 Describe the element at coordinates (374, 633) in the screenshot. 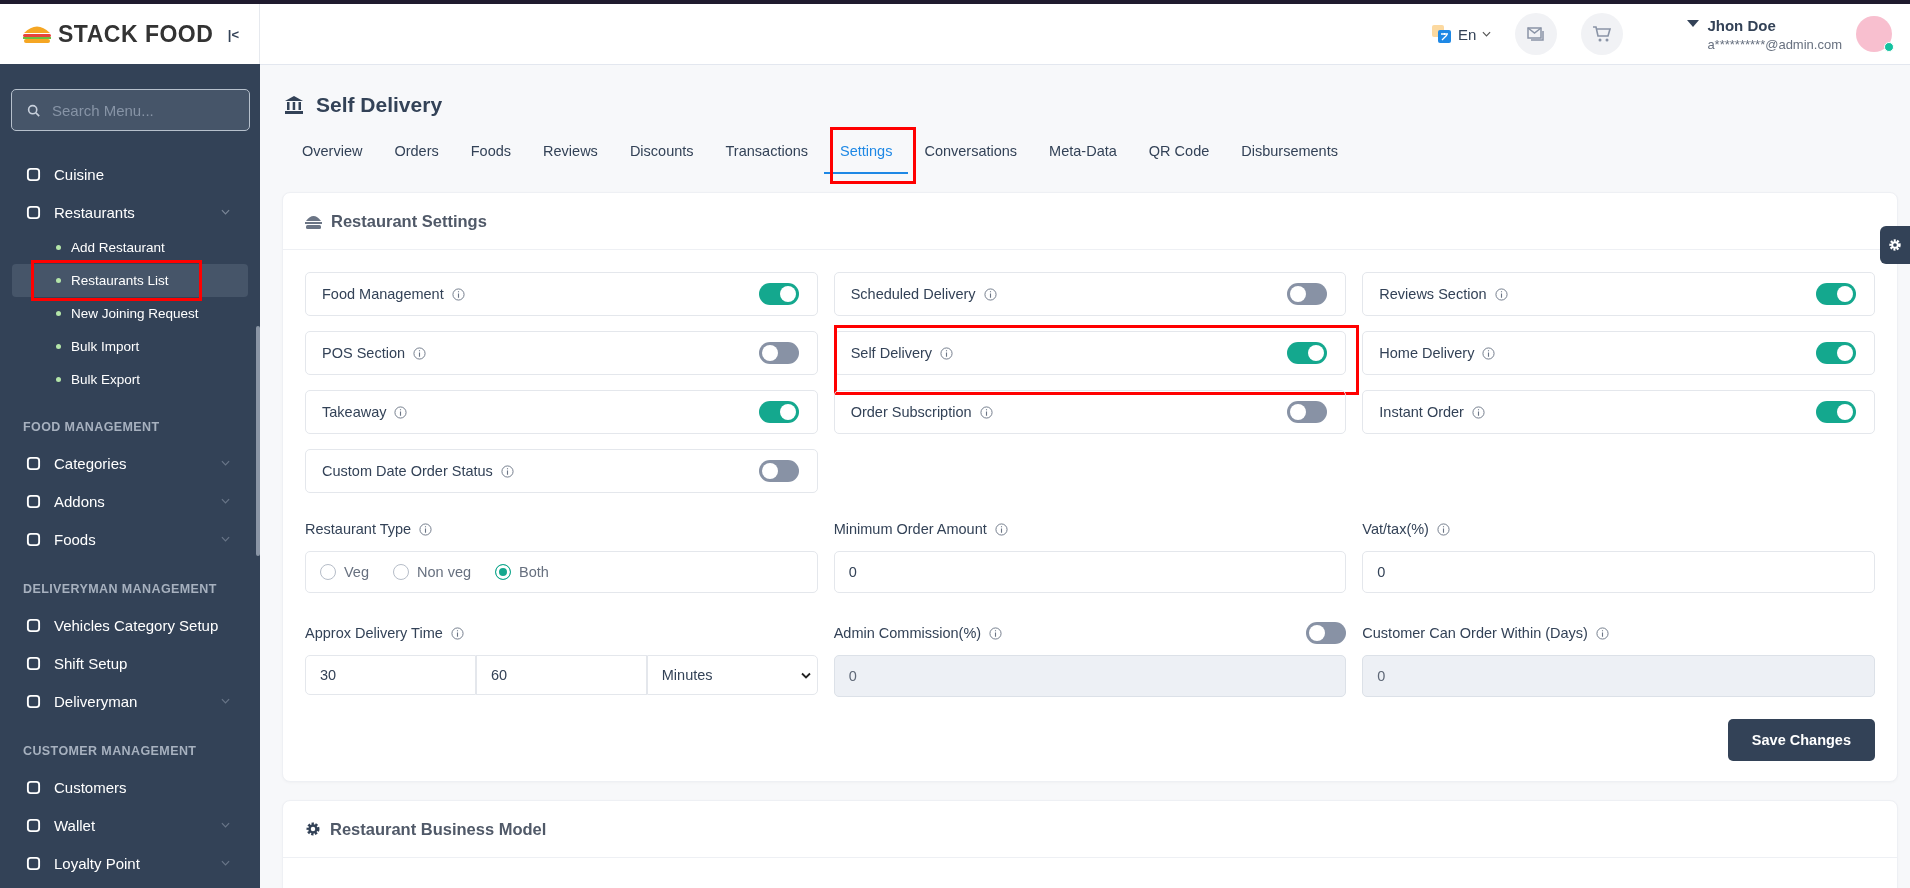

I see `field-label: Approx Delivery Time` at that location.